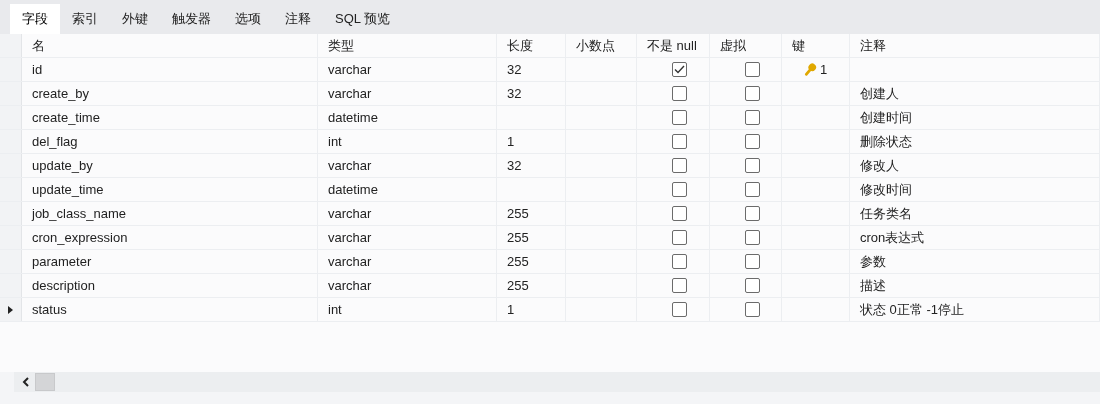  Describe the element at coordinates (975, 45) in the screenshot. I see `column-header: 注释` at that location.